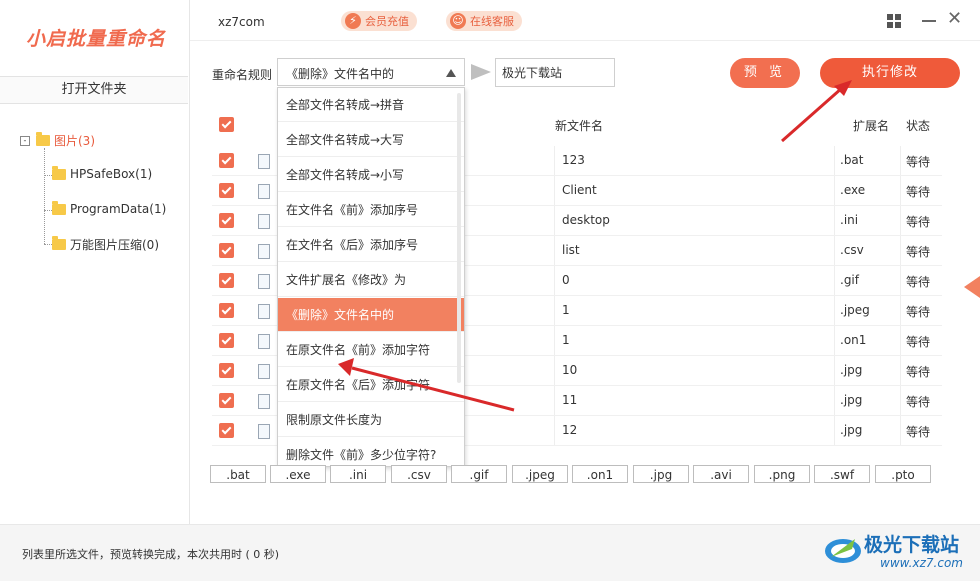 This screenshot has width=980, height=581. I want to click on arrow-right-icon, so click(481, 72).